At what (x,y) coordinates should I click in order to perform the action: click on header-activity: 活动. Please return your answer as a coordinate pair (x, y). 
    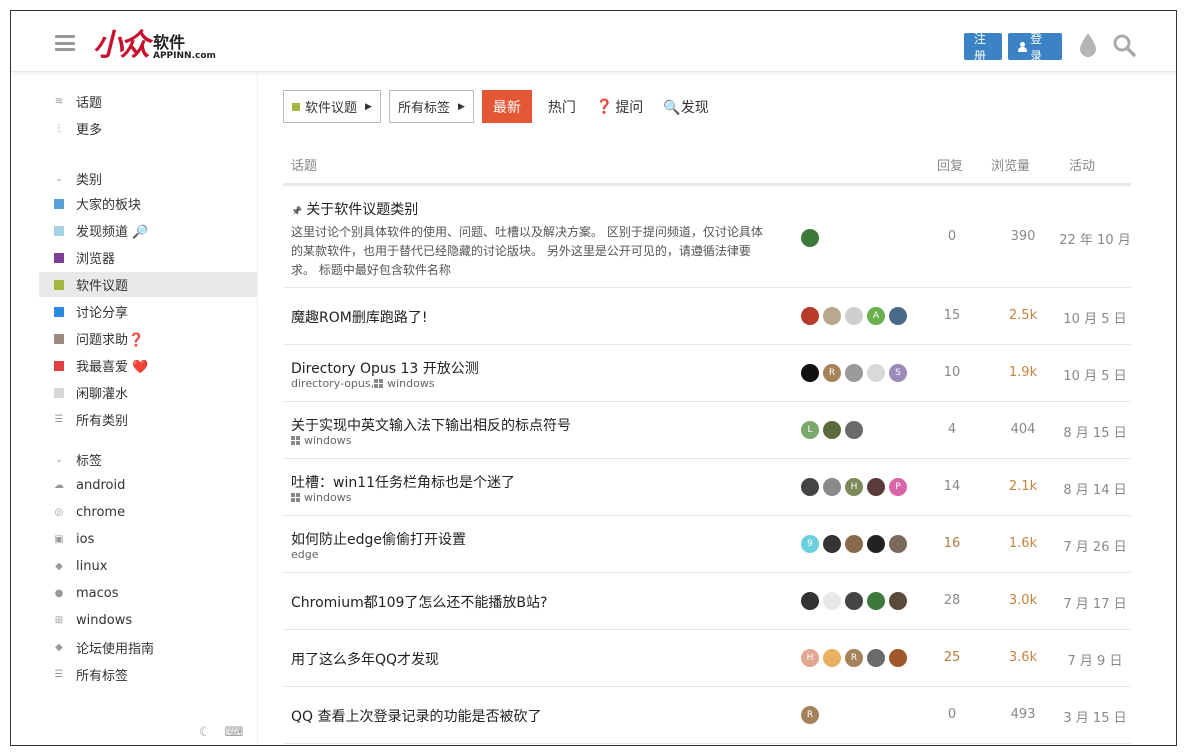
    Looking at the image, I should click on (1082, 164).